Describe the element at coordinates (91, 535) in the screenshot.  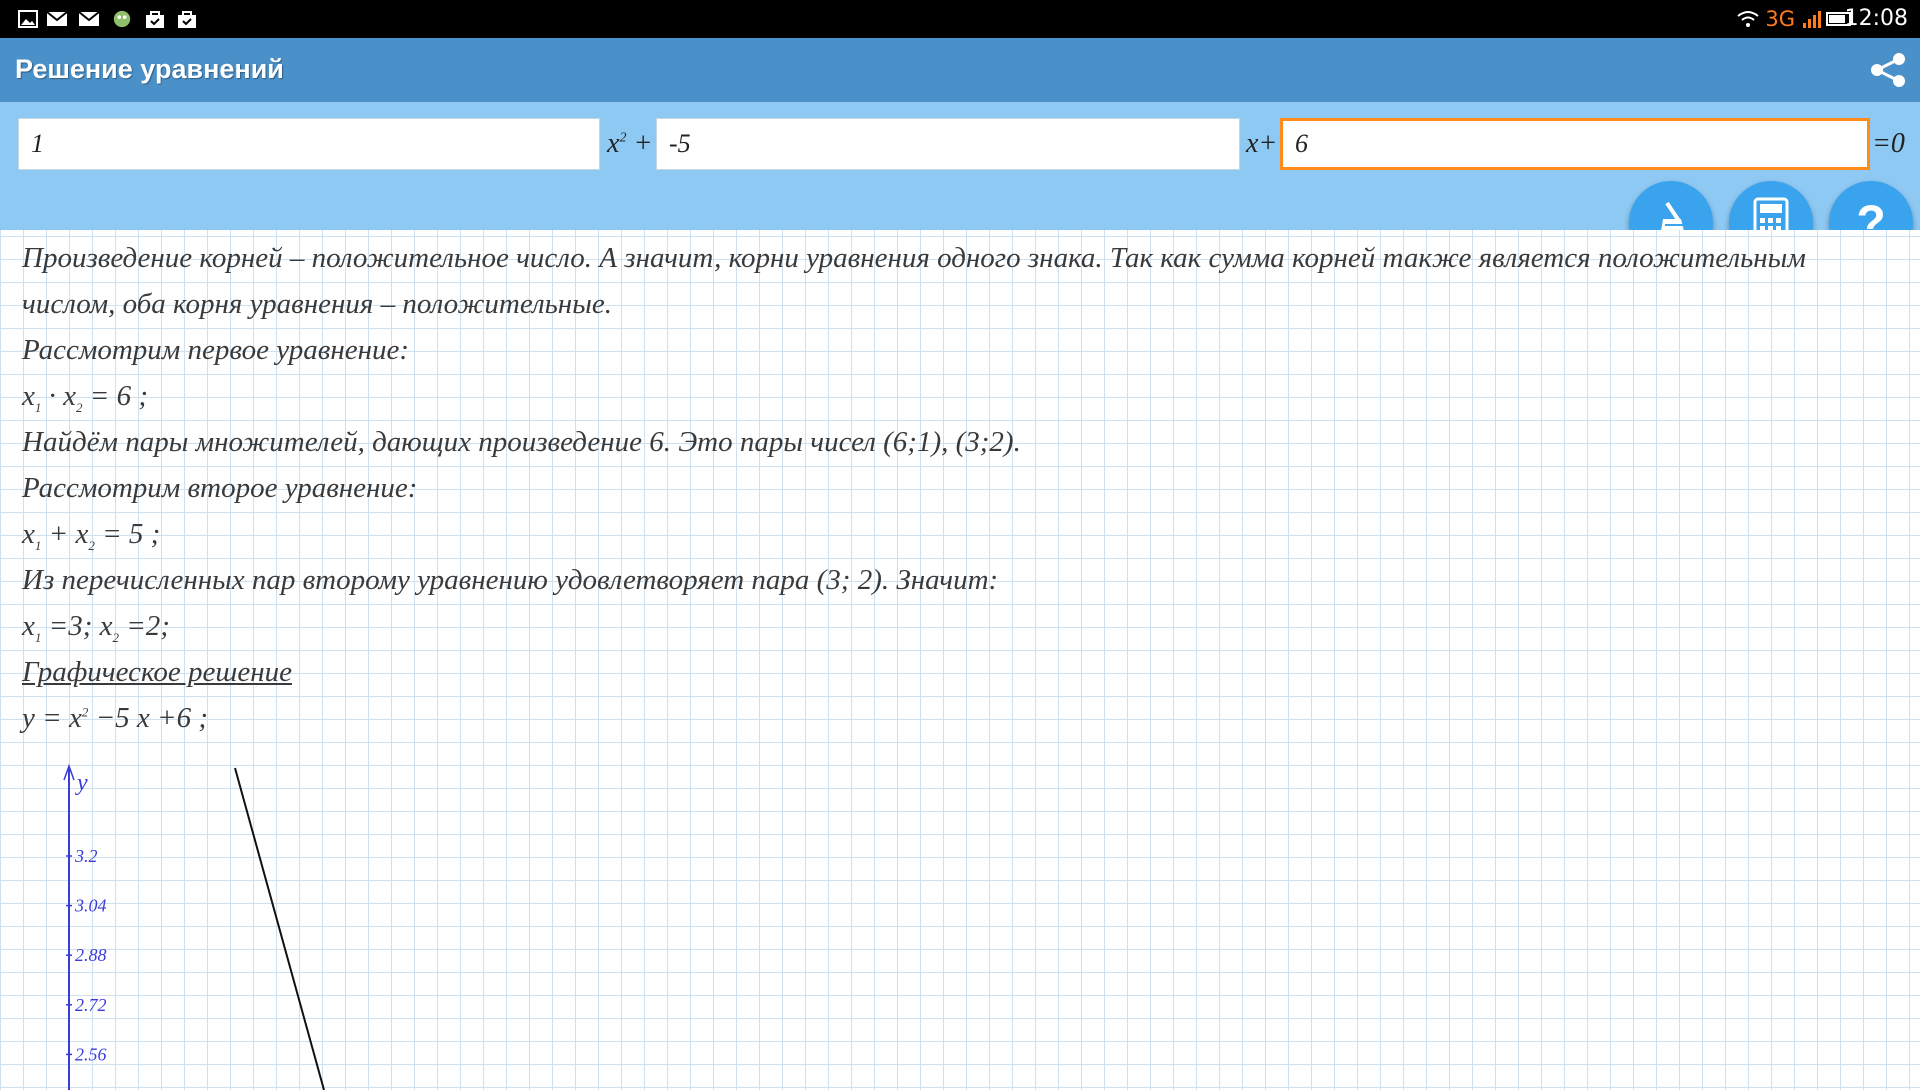
I see `equation-sum: x1 + x2 = 5 ;` at that location.